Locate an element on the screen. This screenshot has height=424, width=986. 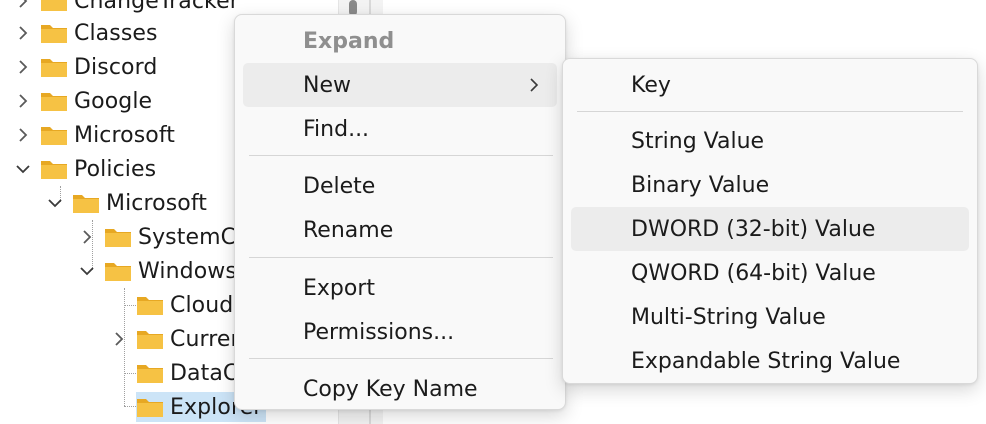
tree-item-classes: Classes is located at coordinates (88, 33).